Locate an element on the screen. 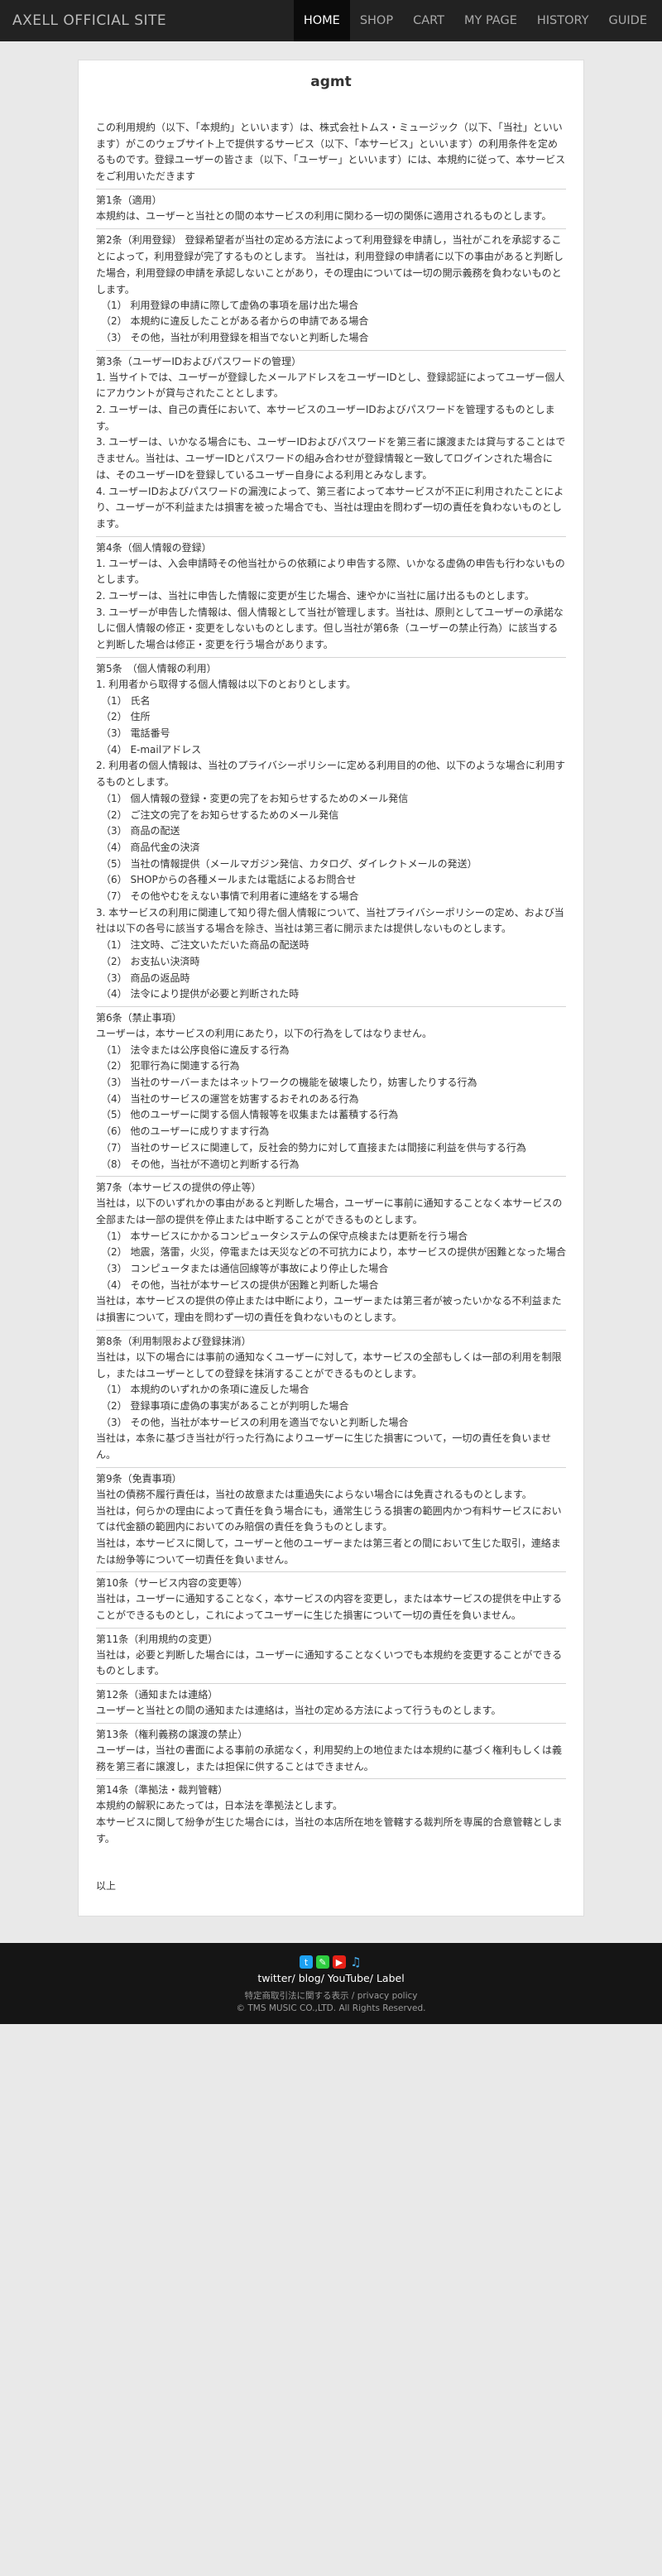 The image size is (662, 2576). list-item: （4） 当社のサービスの運営を妨害するおそれのある行為 is located at coordinates (230, 1099).